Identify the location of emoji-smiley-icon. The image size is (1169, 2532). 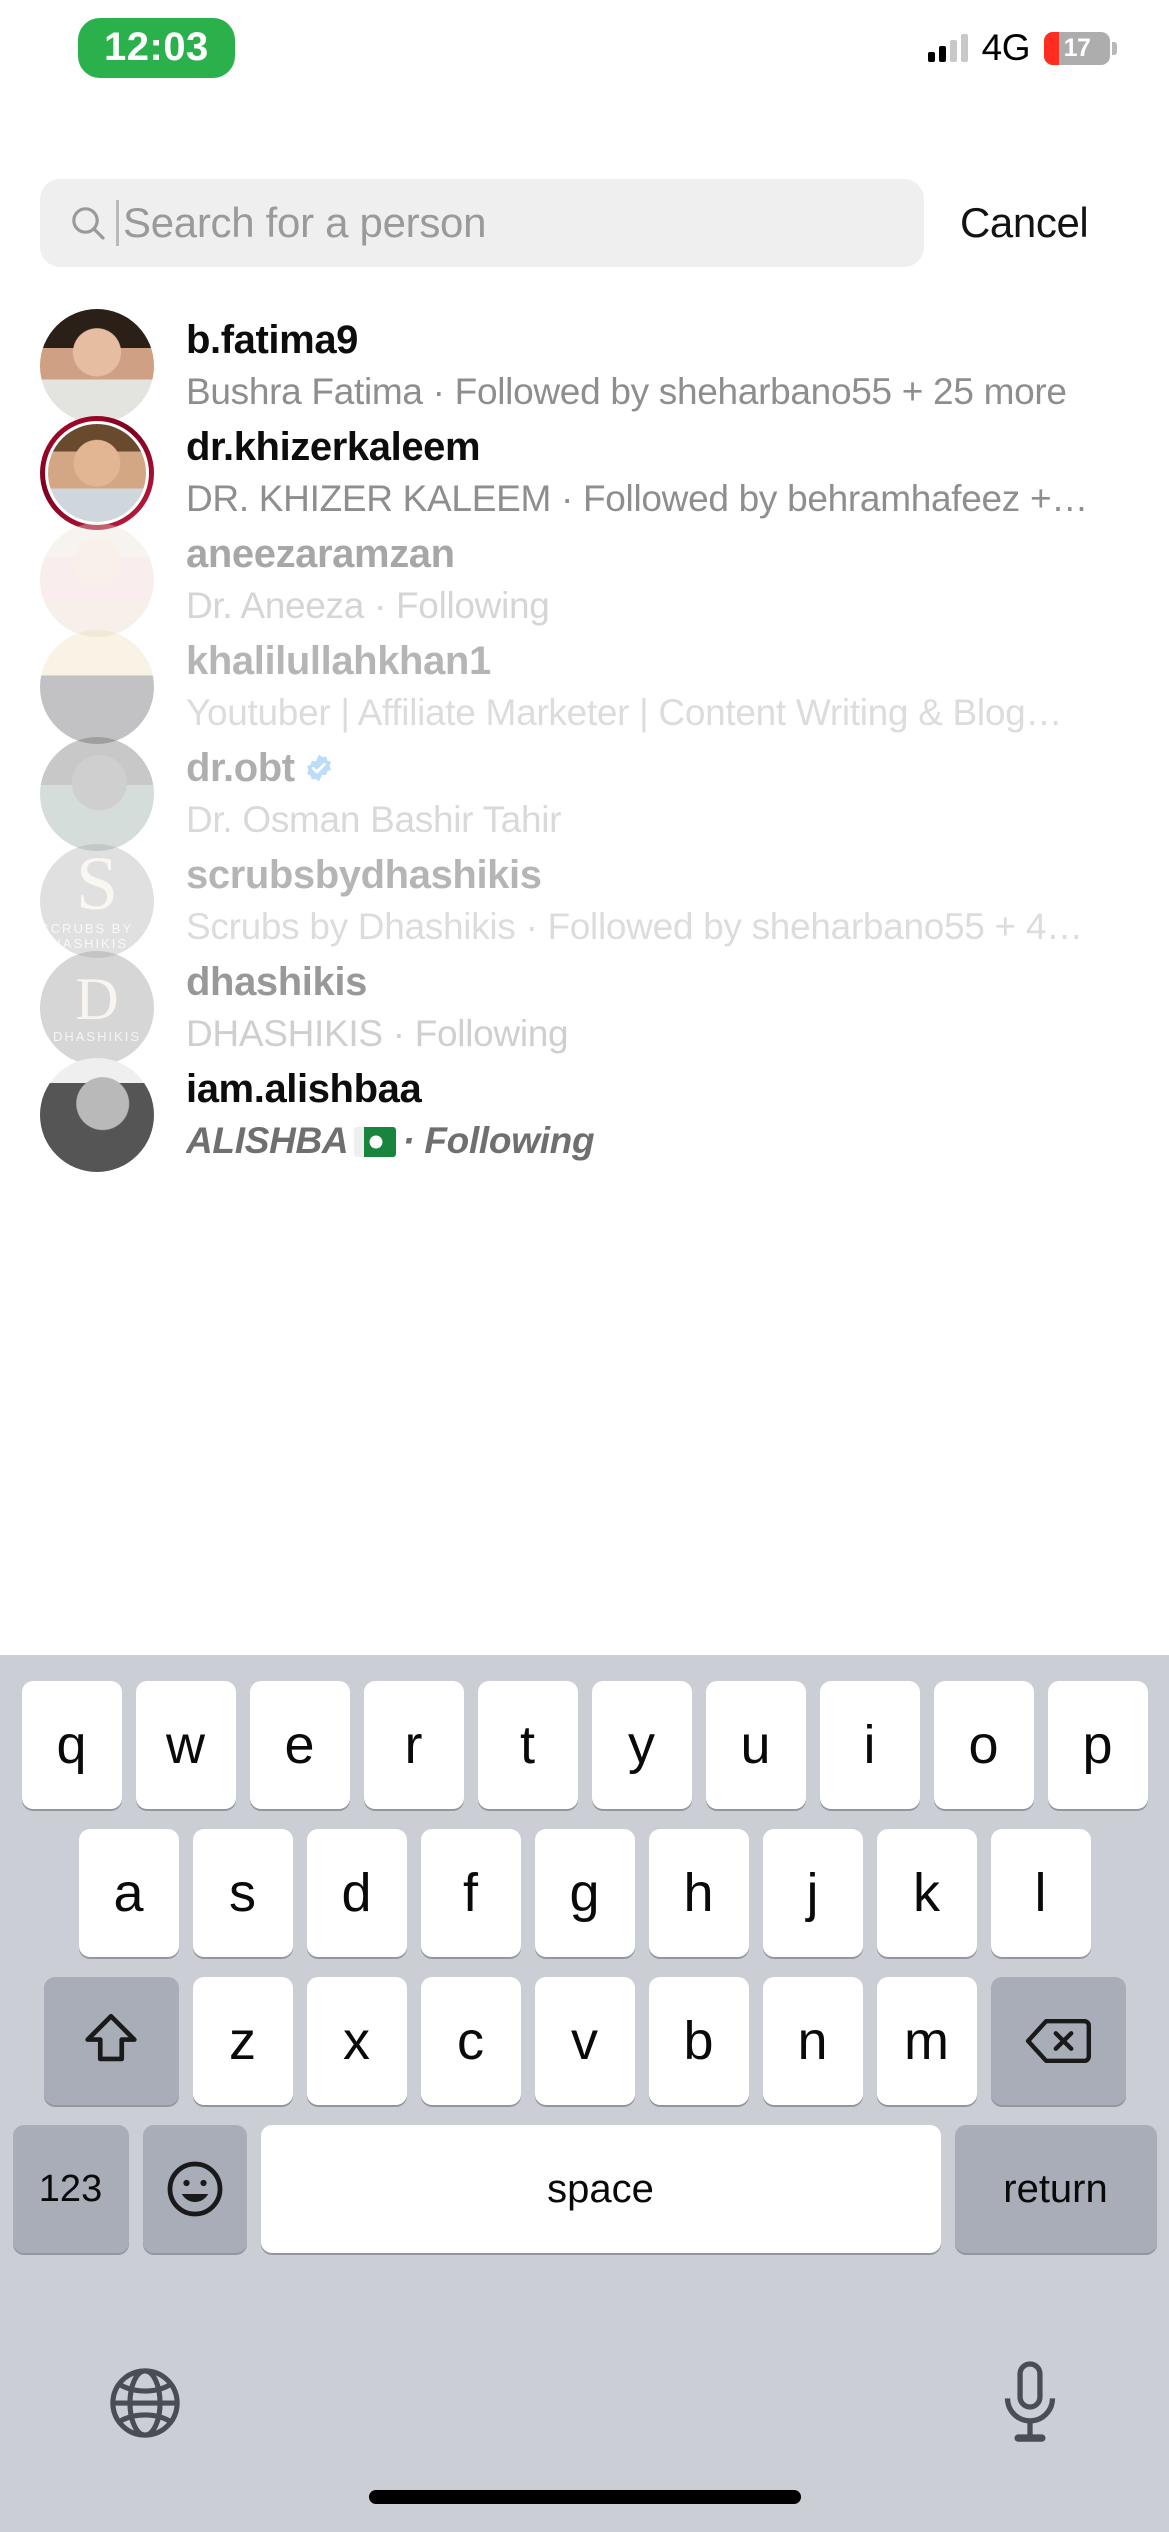
(194, 2189).